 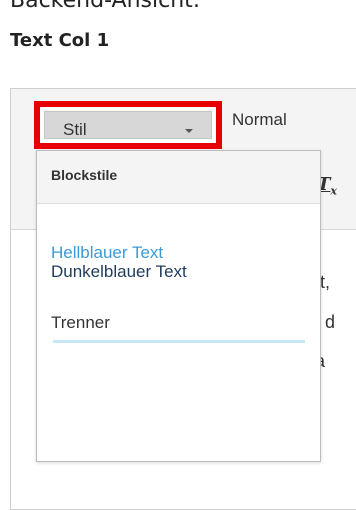 What do you see at coordinates (80, 323) in the screenshot?
I see `style-item-trenner: Trenner` at bounding box center [80, 323].